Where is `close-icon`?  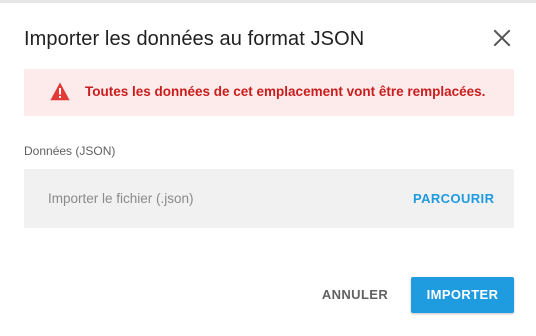 close-icon is located at coordinates (502, 38).